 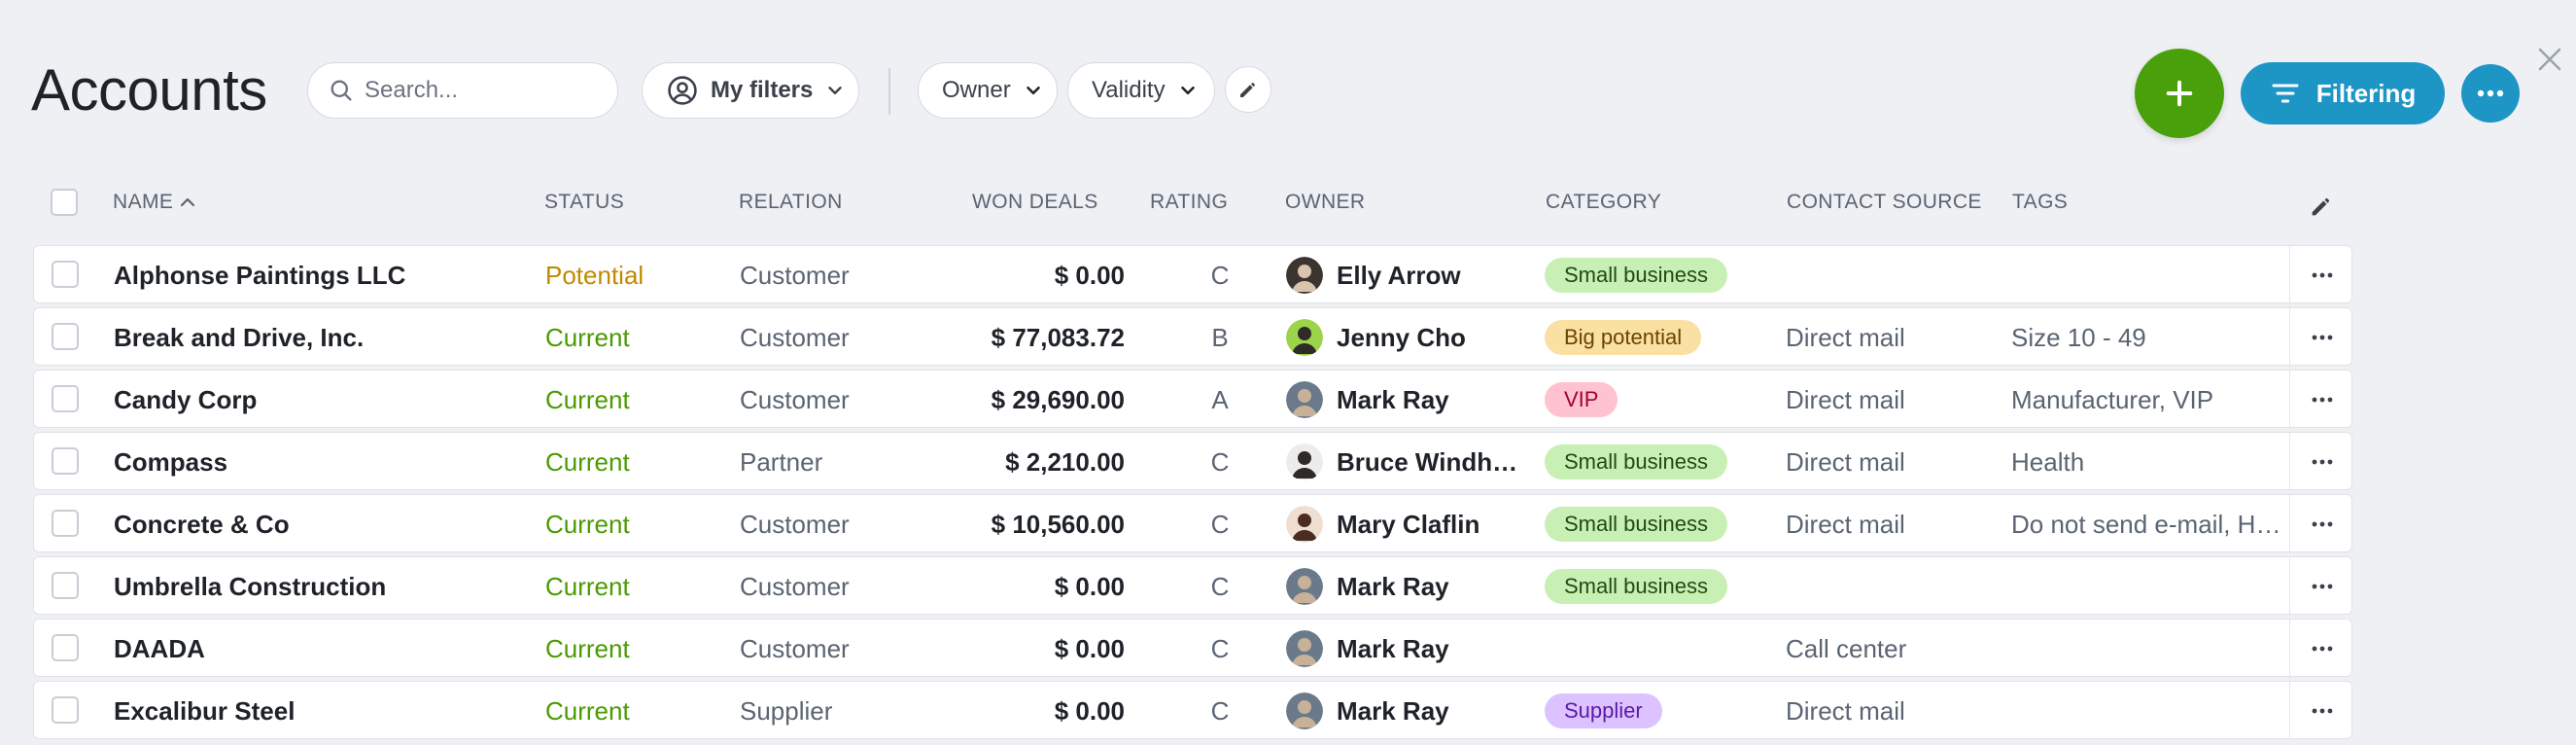 What do you see at coordinates (1846, 648) in the screenshot?
I see `contact-source-text: Call center` at bounding box center [1846, 648].